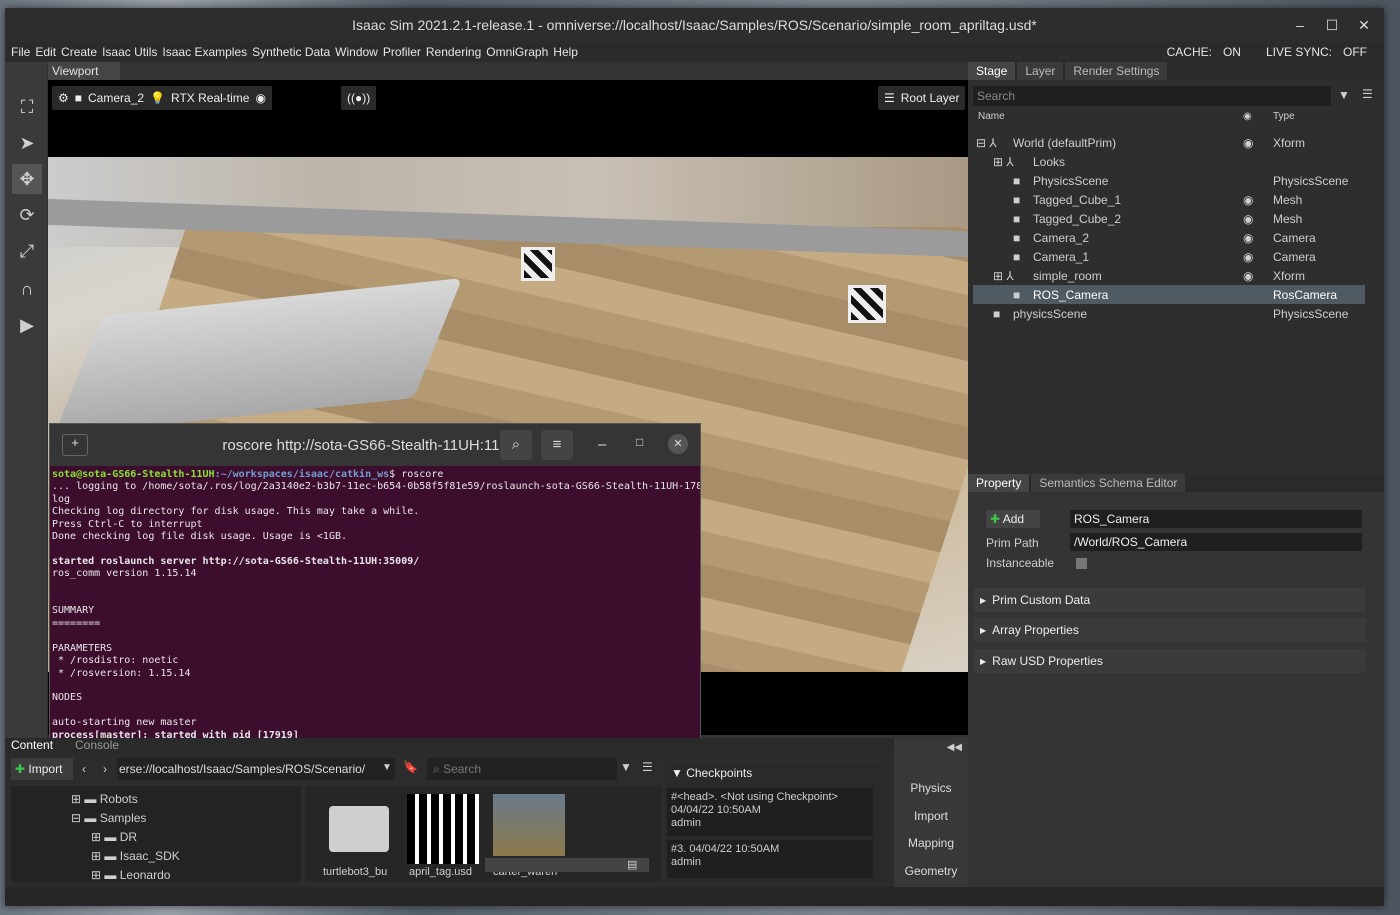 The width and height of the screenshot is (1400, 915). I want to click on instanceable-checkbox, so click(1081, 563).